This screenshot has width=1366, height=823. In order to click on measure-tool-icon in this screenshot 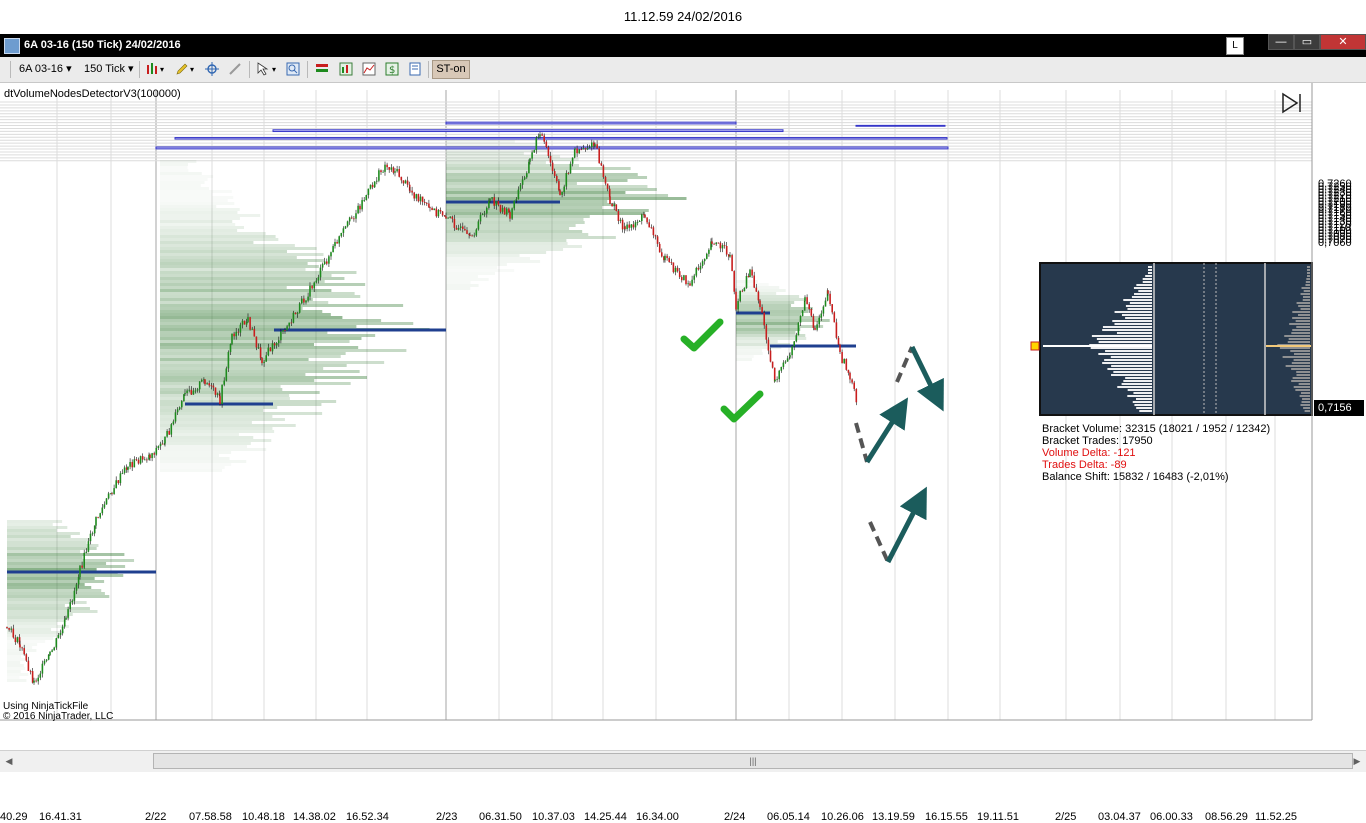, I will do `click(235, 69)`.